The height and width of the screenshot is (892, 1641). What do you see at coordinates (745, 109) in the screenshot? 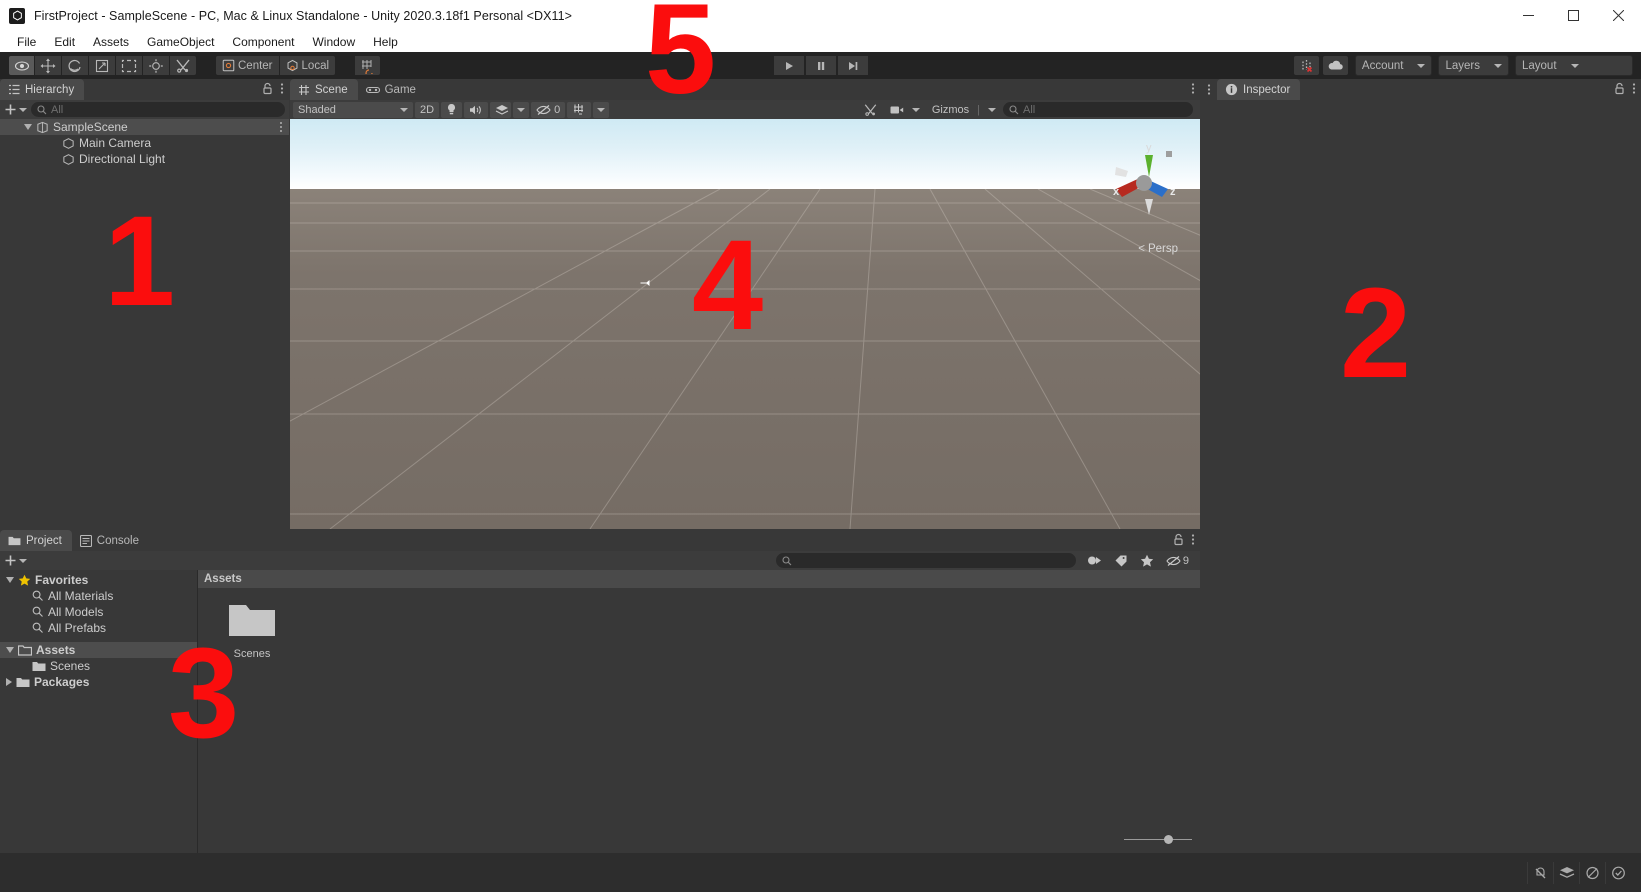
I see `scene-toolbar: Shaded 2D 0 Gizmos | All` at bounding box center [745, 109].